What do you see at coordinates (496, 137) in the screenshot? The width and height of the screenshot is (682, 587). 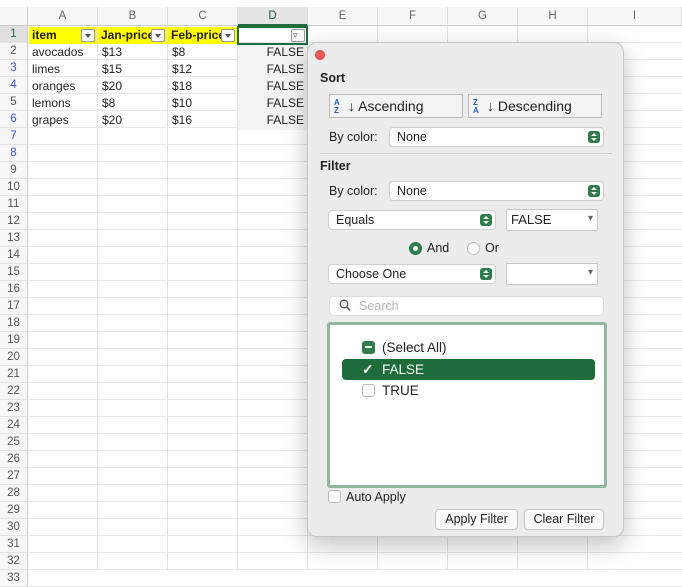 I see `sort-by-color-select: None` at bounding box center [496, 137].